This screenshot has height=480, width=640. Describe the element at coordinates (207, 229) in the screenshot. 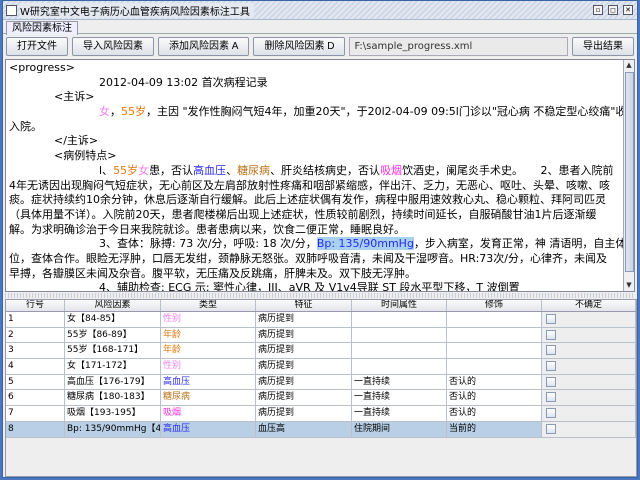

I see `text-segment: 解。为求明确诊治于今日来我院就诊。患者患病以来，饮食二便正常，睡眠良好。` at that location.